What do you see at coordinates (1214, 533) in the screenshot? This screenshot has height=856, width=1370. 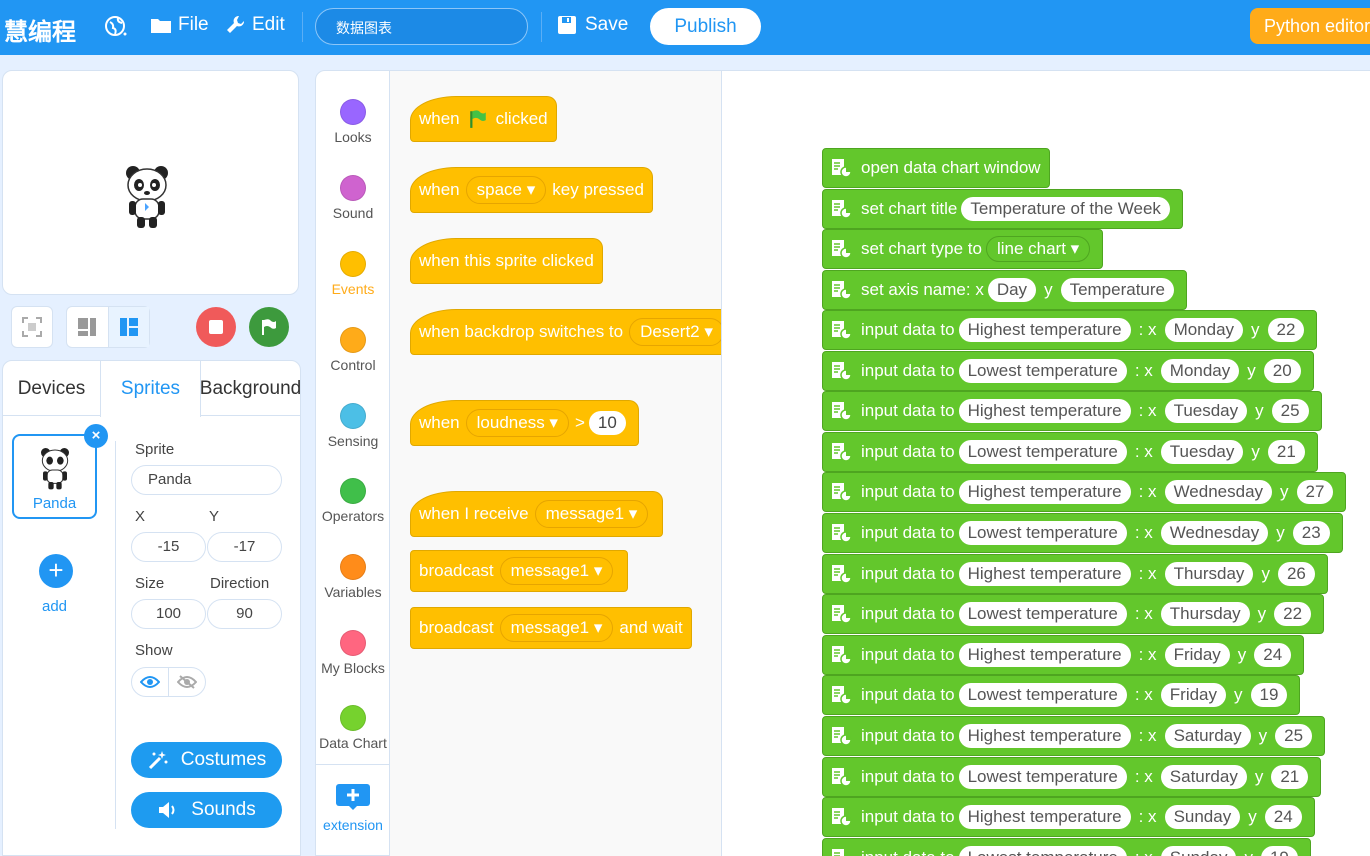 I see `x-value-input: Wednesday` at bounding box center [1214, 533].